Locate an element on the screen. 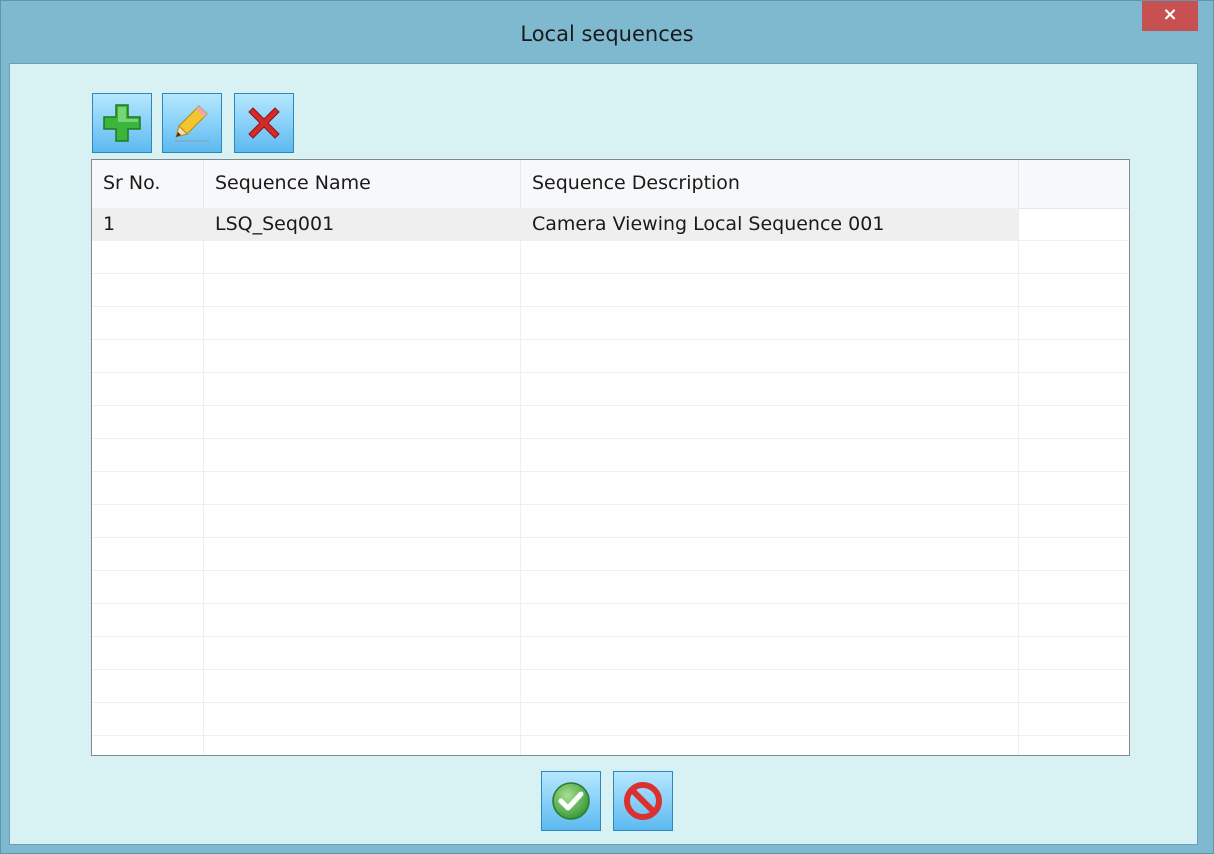  cell-sr-no: 1 is located at coordinates (148, 224).